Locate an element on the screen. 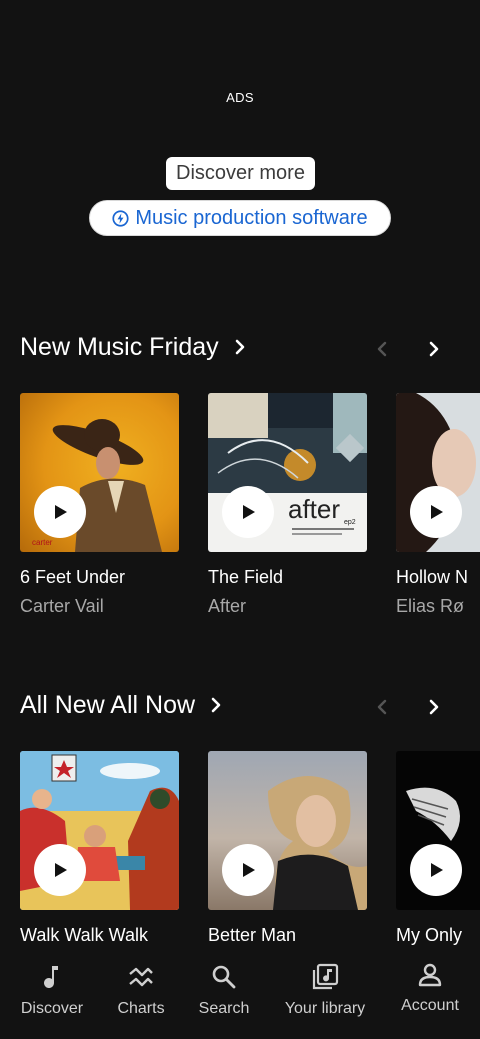 This screenshot has height=1039, width=480. album-card: Hollow N Elias Rø is located at coordinates (438, 505).